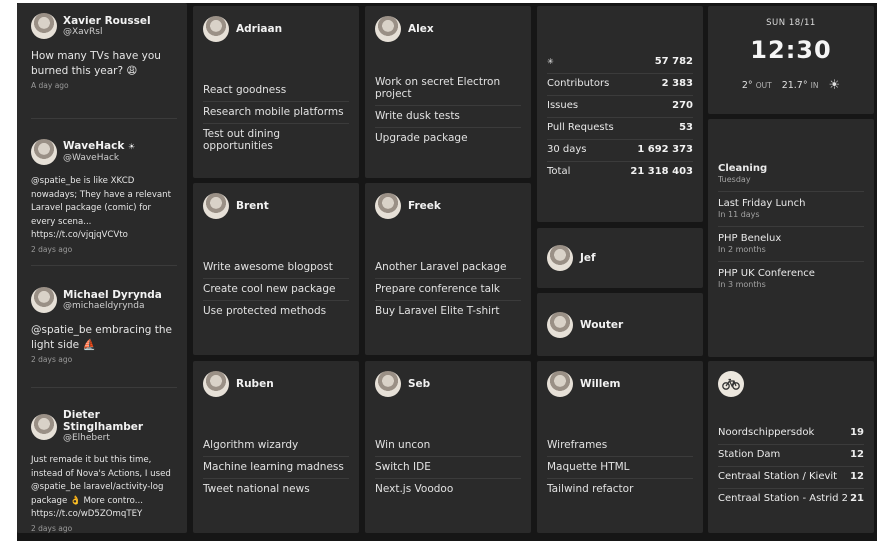 The height and width of the screenshot is (559, 880). I want to click on task-item: Wireframes, so click(620, 446).